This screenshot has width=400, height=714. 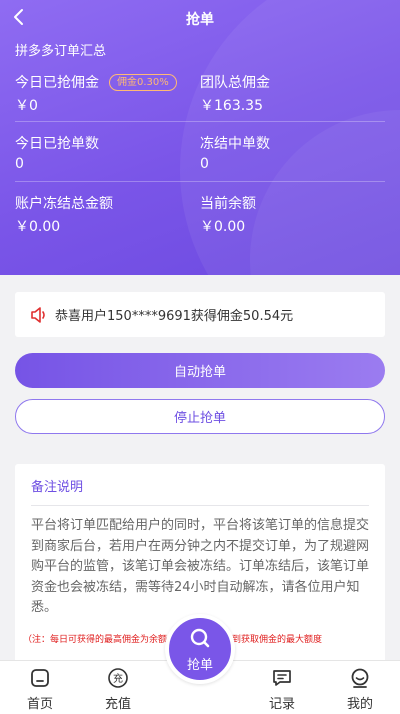 What do you see at coordinates (117, 704) in the screenshot?
I see `tab-label: 充值` at bounding box center [117, 704].